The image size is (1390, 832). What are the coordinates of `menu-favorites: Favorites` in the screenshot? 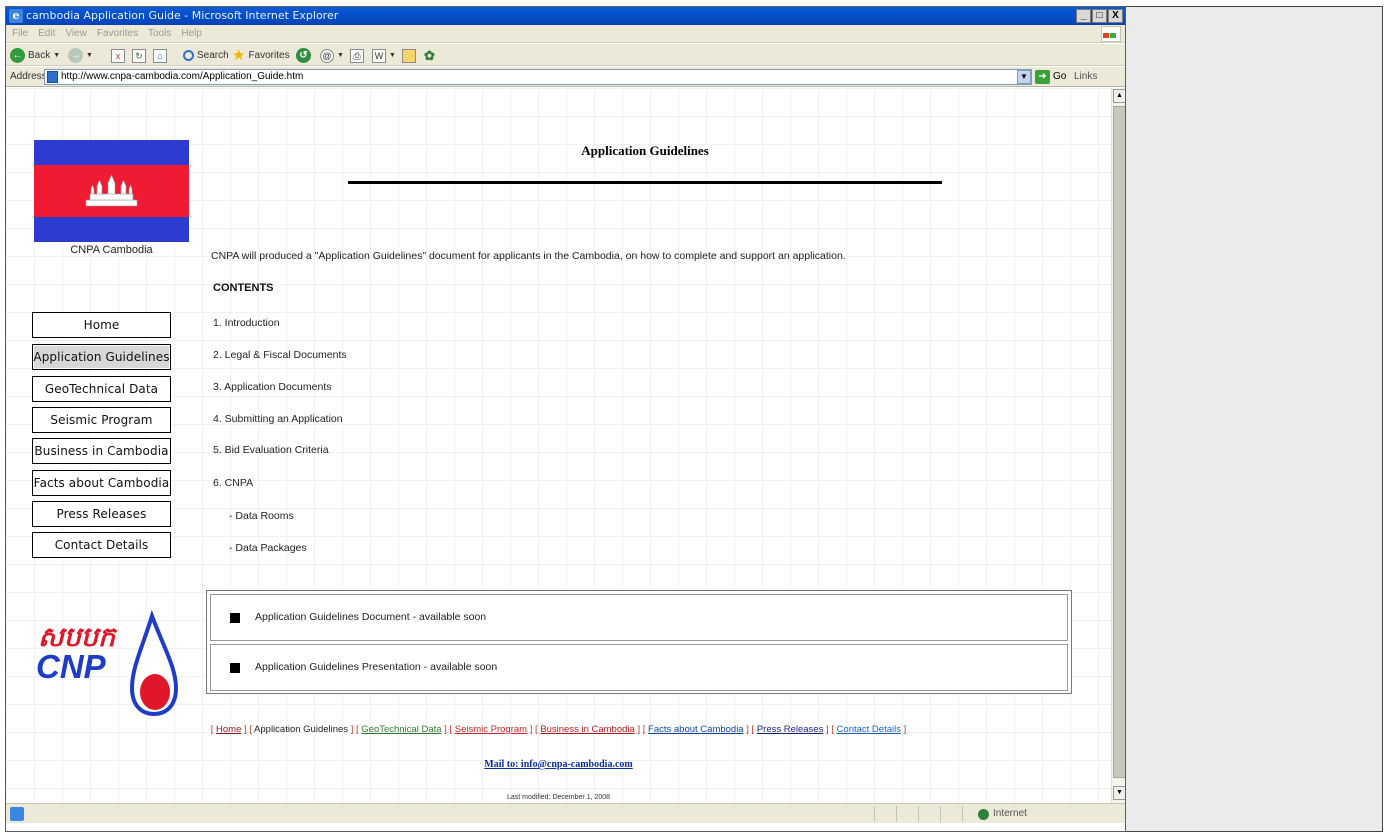 It's located at (117, 34).